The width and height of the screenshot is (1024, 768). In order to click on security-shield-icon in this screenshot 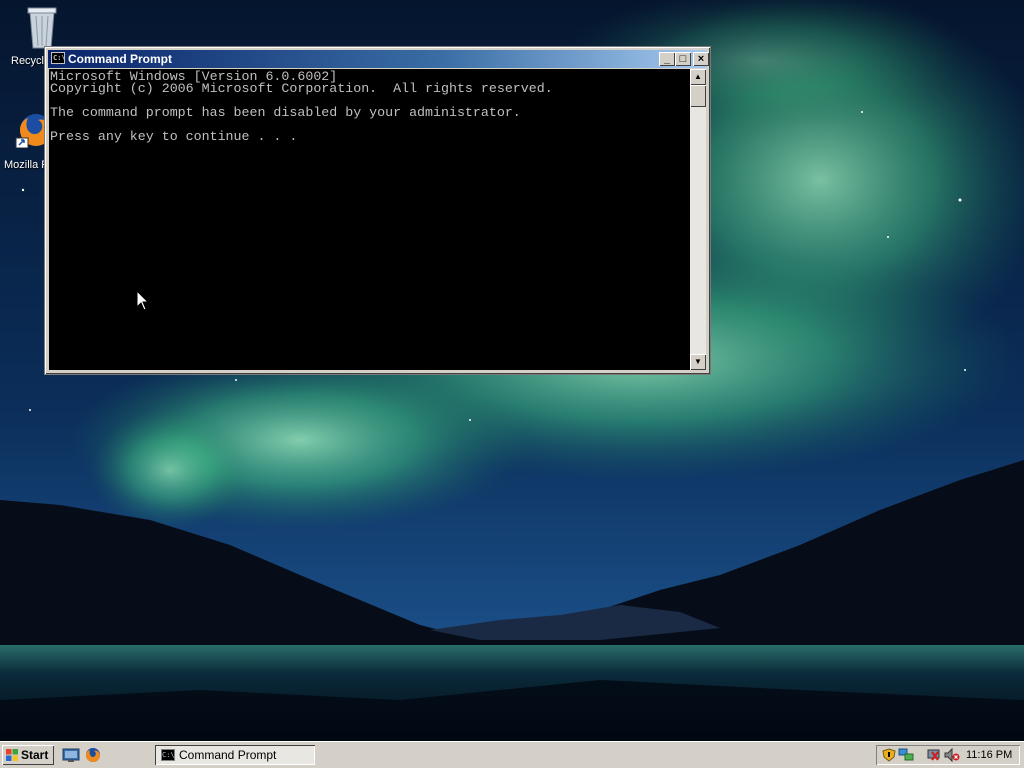, I will do `click(889, 755)`.